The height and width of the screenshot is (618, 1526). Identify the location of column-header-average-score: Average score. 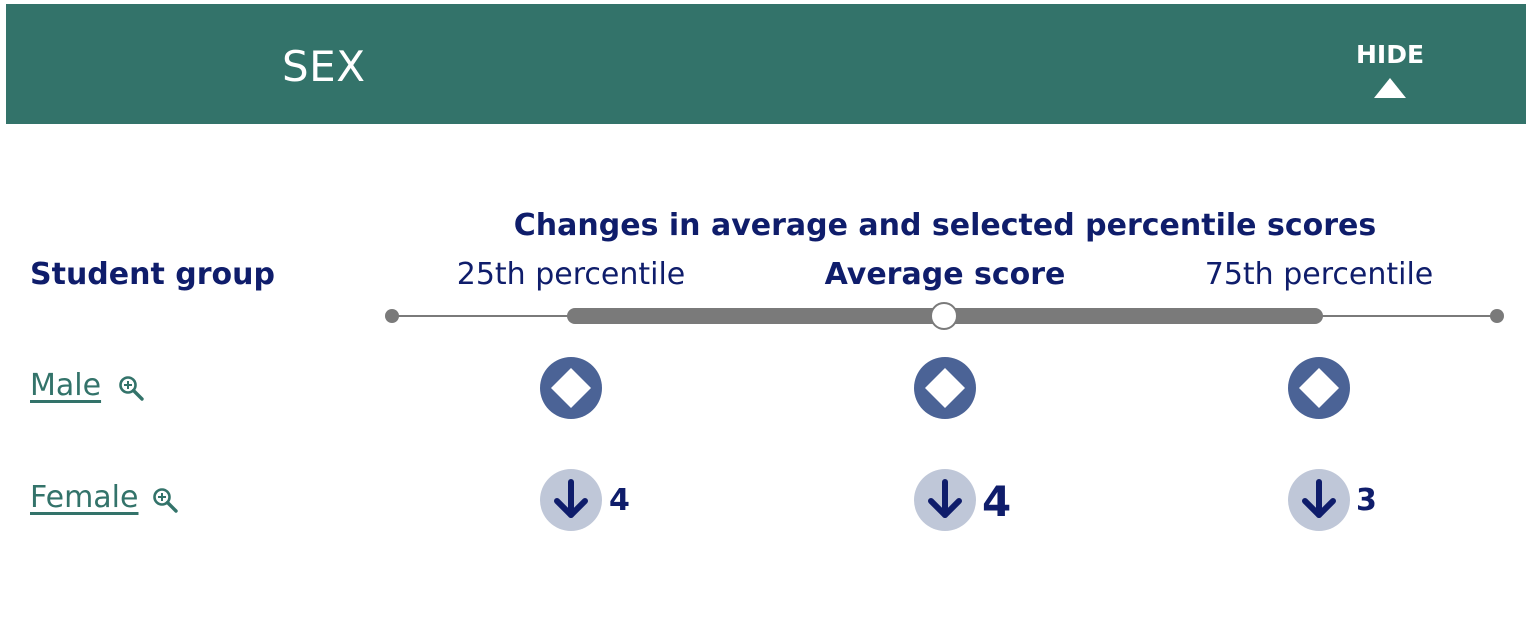
(945, 274).